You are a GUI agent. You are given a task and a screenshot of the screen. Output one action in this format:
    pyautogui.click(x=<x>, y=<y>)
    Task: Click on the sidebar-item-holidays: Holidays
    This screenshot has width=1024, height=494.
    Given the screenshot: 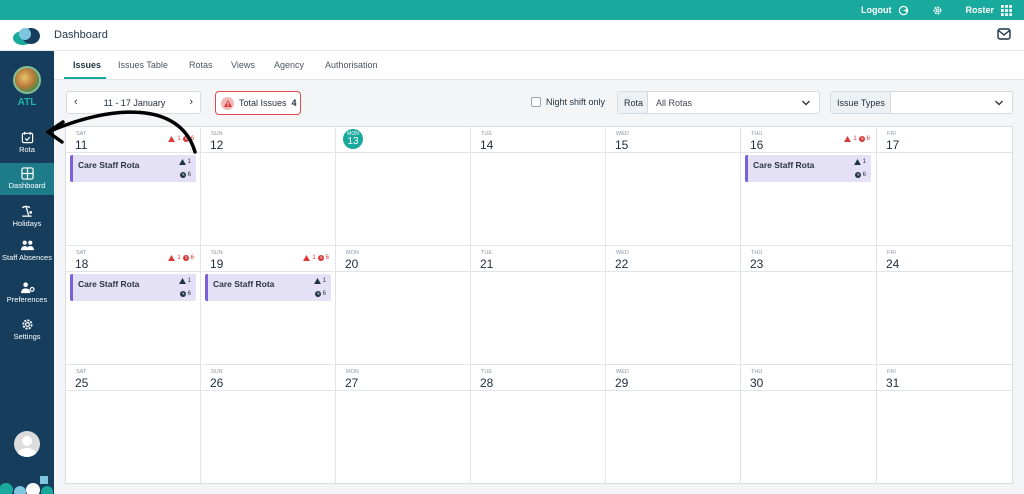 What is the action you would take?
    pyautogui.click(x=27, y=219)
    